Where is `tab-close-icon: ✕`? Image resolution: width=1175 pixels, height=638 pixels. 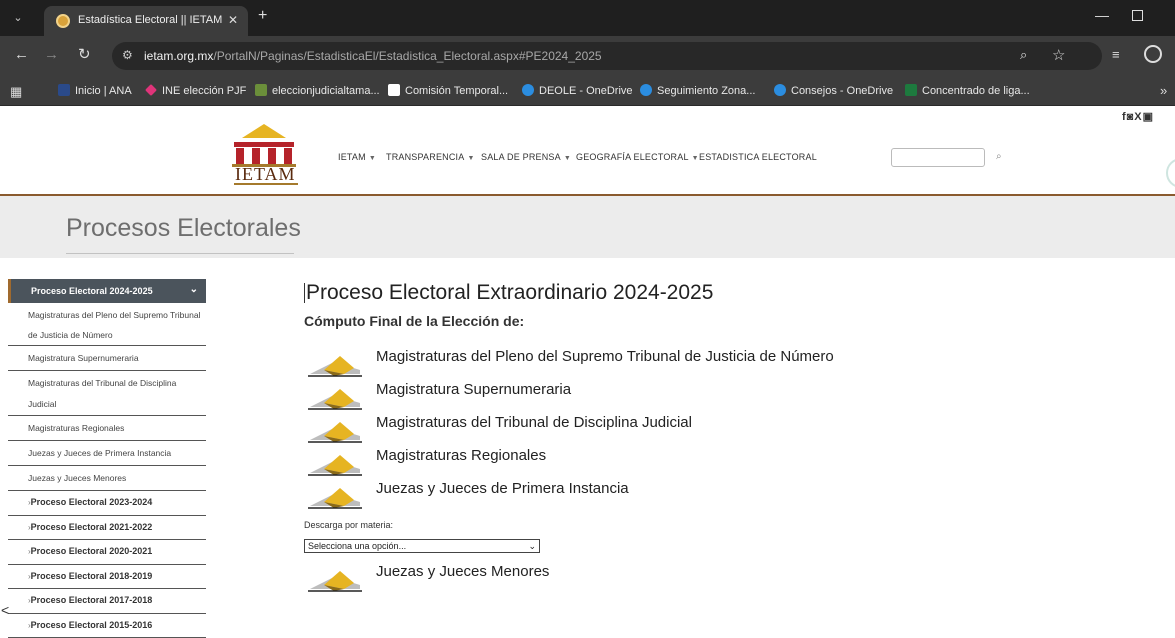 tab-close-icon: ✕ is located at coordinates (233, 20).